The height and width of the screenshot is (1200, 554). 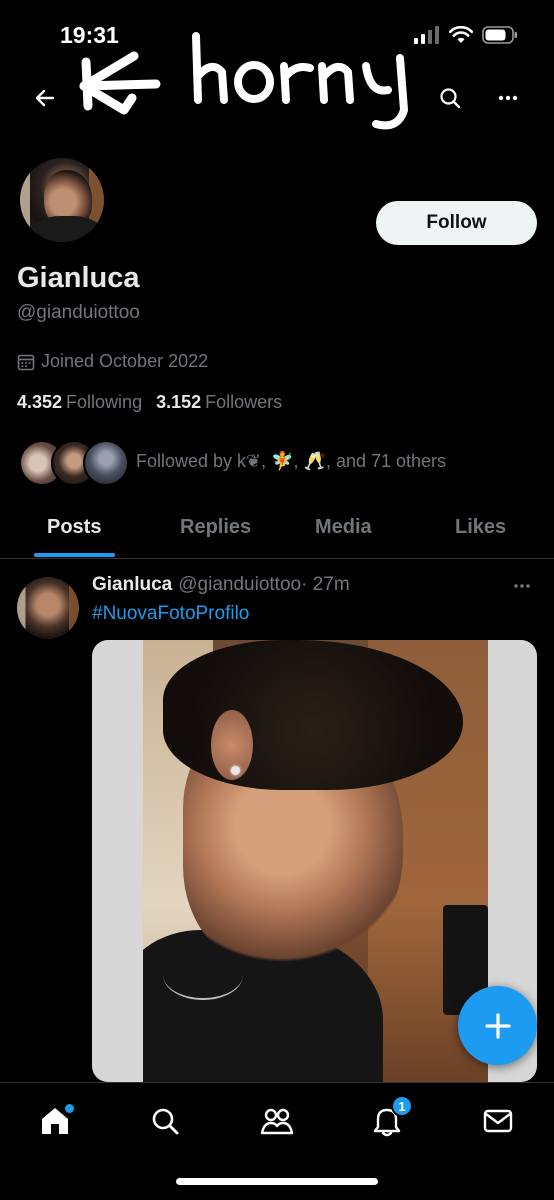 I want to click on joined-date: Joined October 2022, so click(x=112, y=361).